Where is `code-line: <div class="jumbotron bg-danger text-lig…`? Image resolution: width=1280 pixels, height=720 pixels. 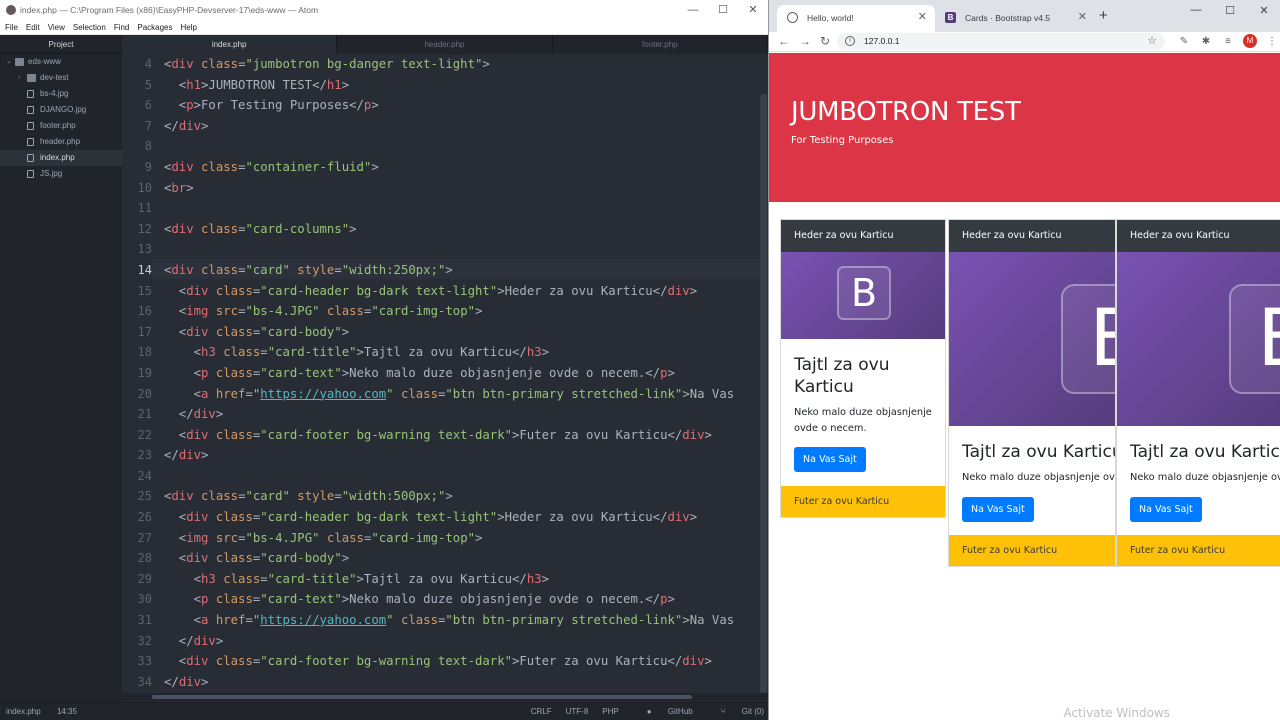 code-line: <div class="jumbotron bg-danger text-lig… is located at coordinates (461, 64).